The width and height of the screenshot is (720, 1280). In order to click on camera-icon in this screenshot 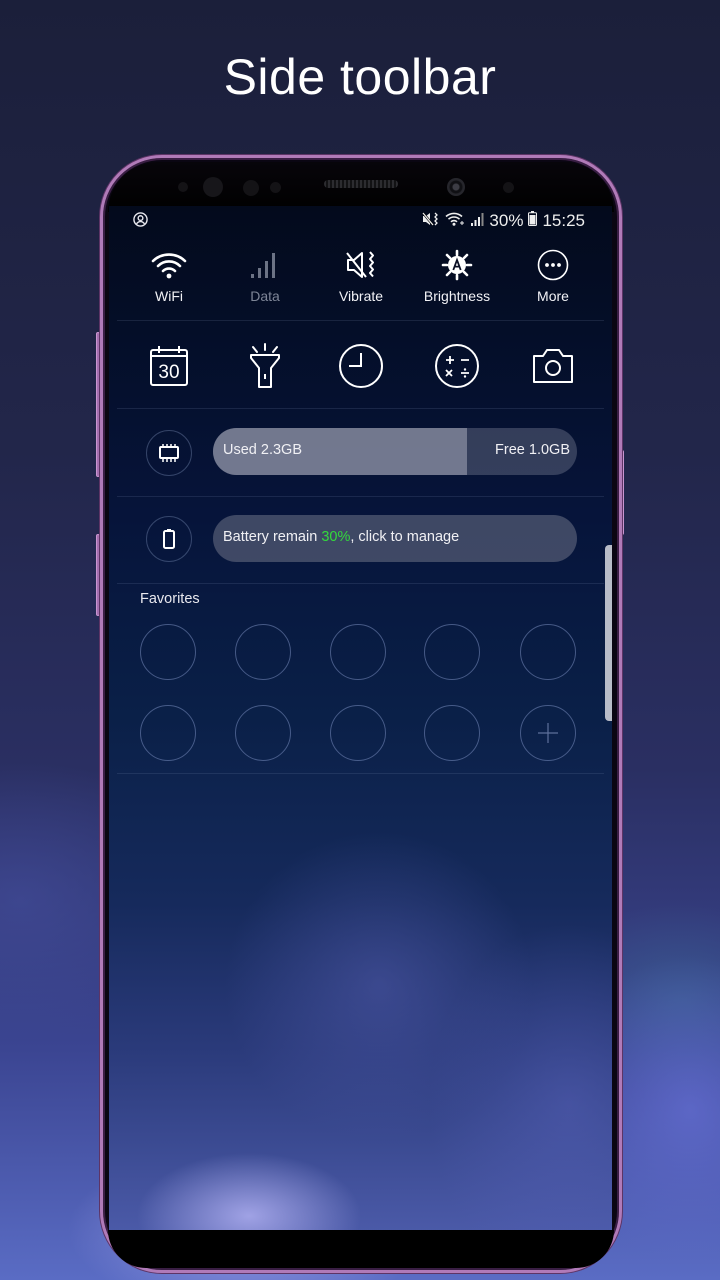, I will do `click(553, 366)`.